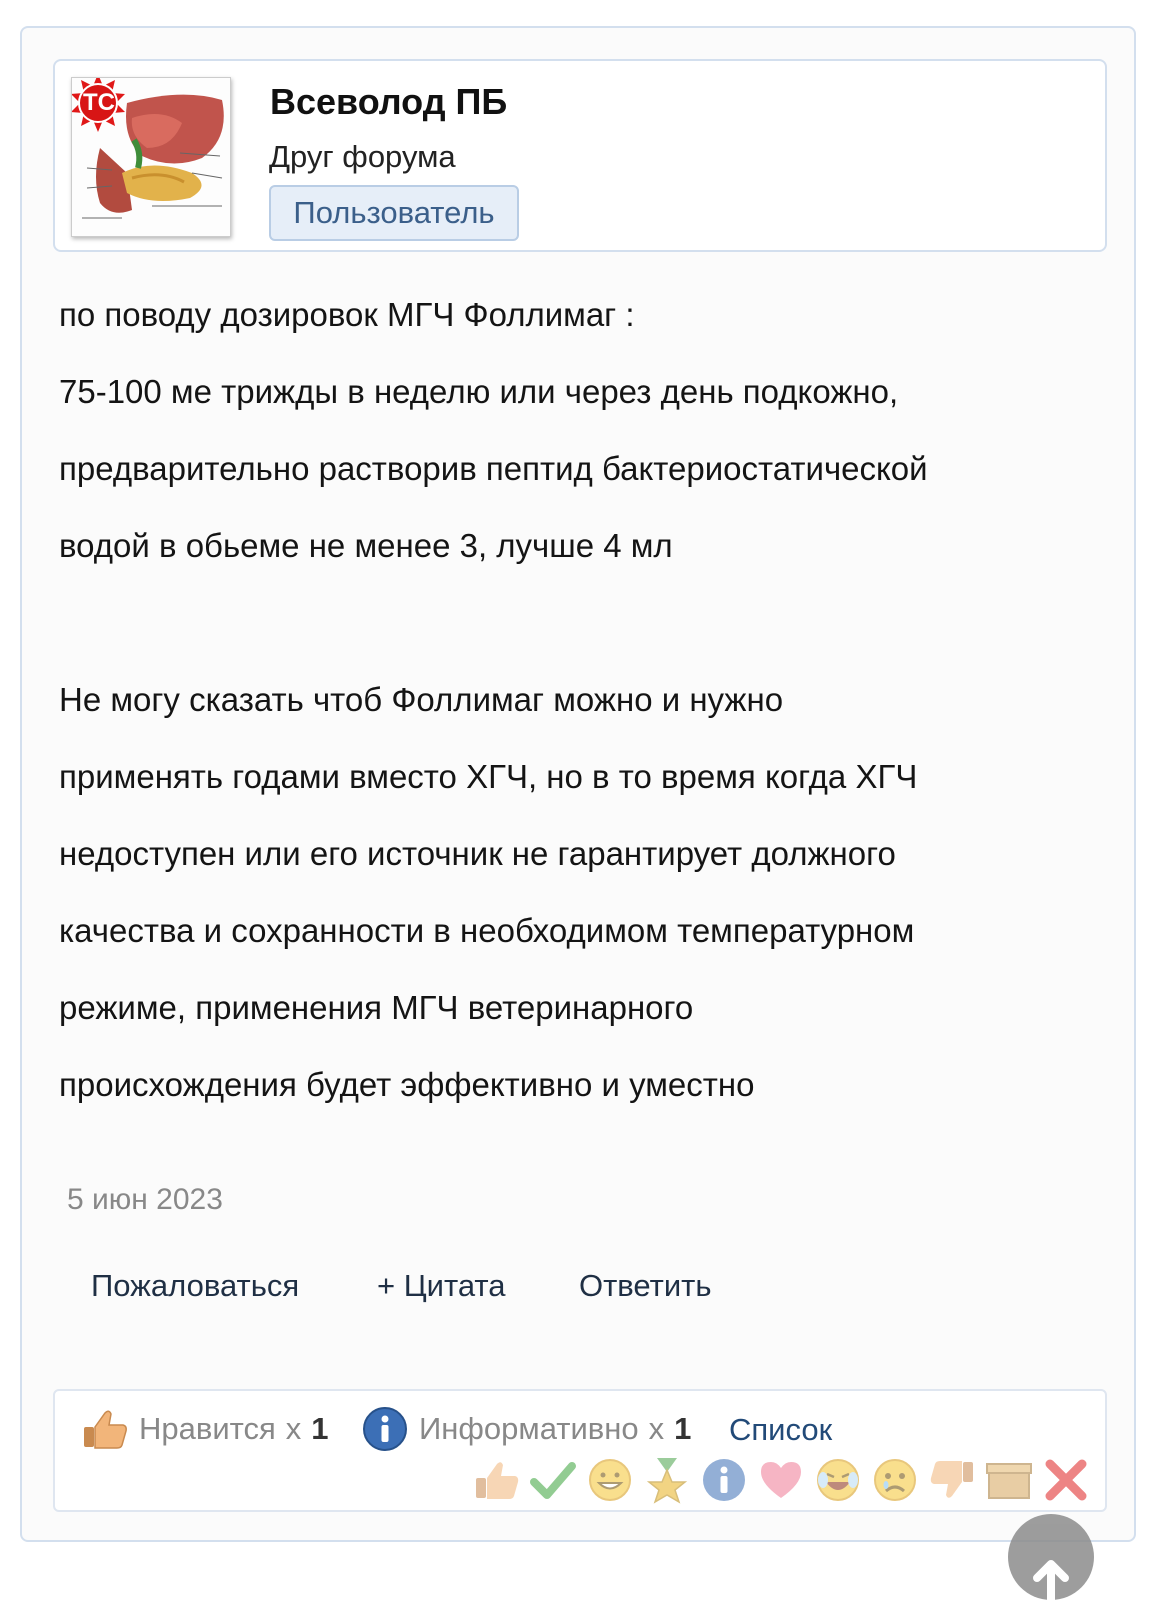  I want to click on ratings-bar: Нравится x 1 Информативно x 1 Список, so click(580, 1450).